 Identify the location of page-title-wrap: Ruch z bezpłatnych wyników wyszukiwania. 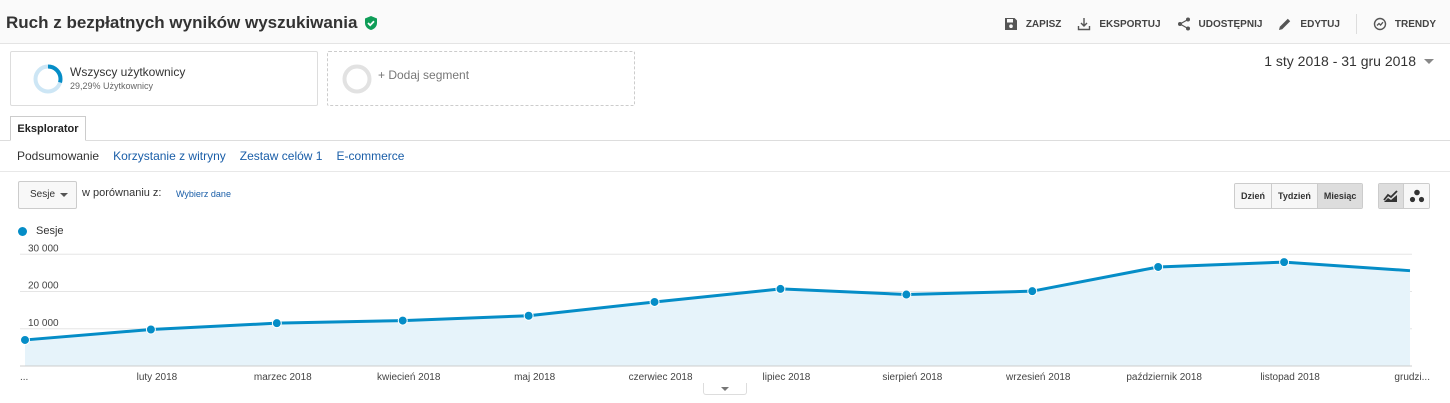
(192, 23).